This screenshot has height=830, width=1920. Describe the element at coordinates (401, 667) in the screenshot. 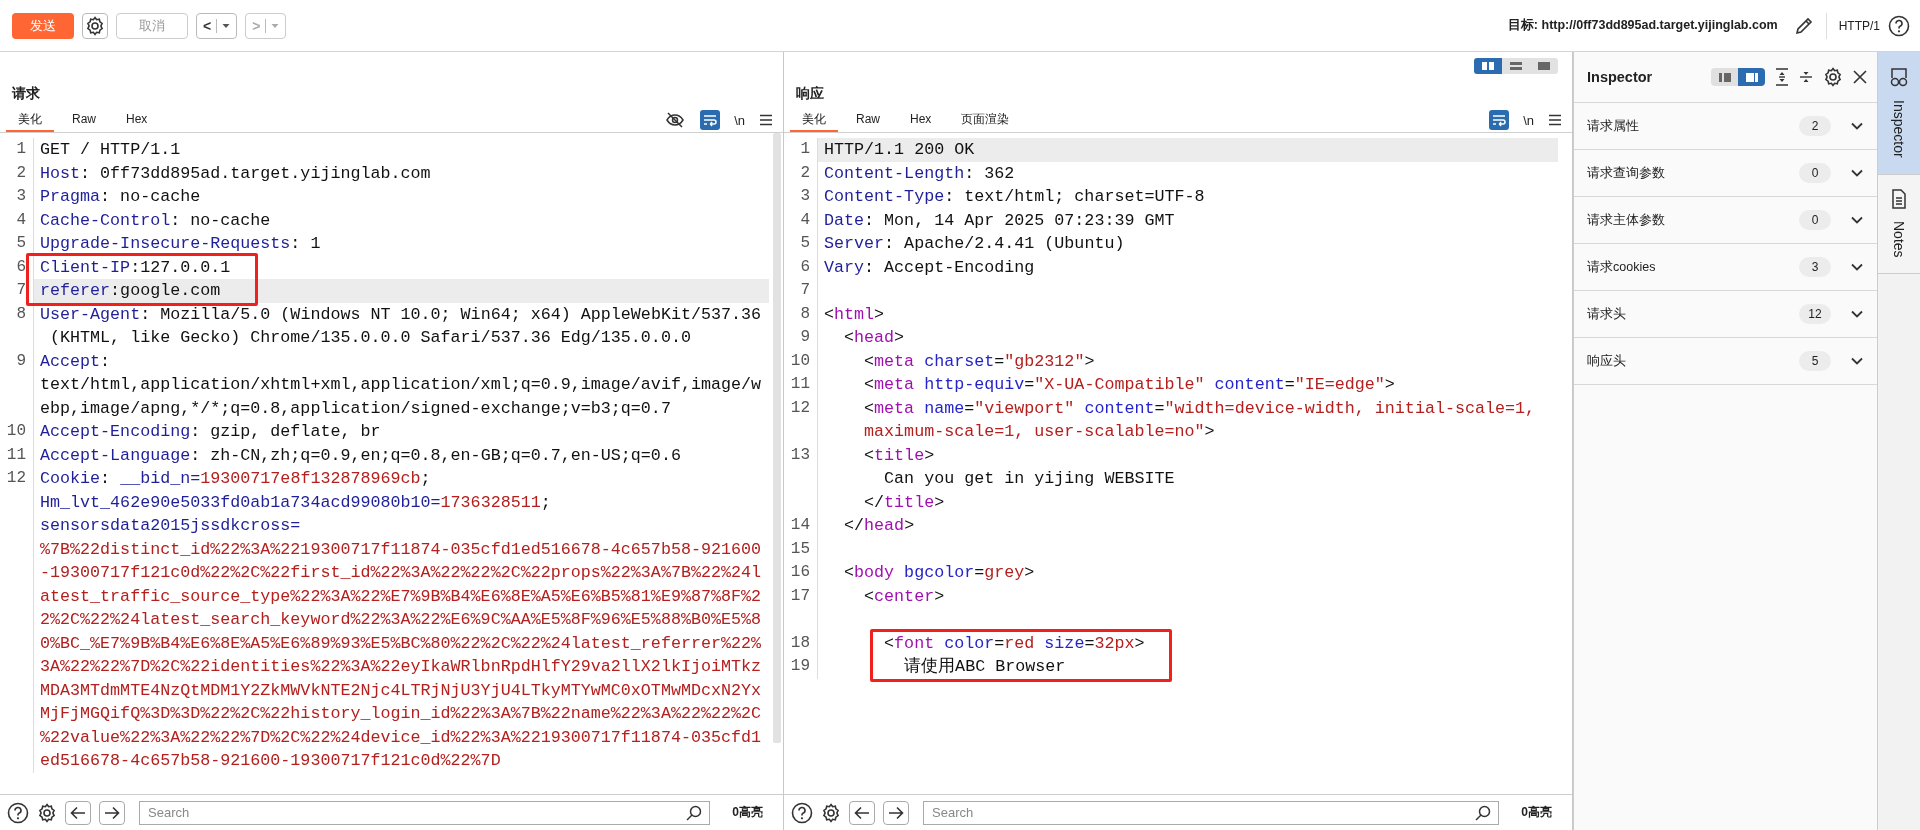

I see `code-line: 3A%22%22%7D%2C%22identities%22%3A%22eyIkaWRlbnRpdHlfY29va2llX2lkIjoiMTkz` at that location.